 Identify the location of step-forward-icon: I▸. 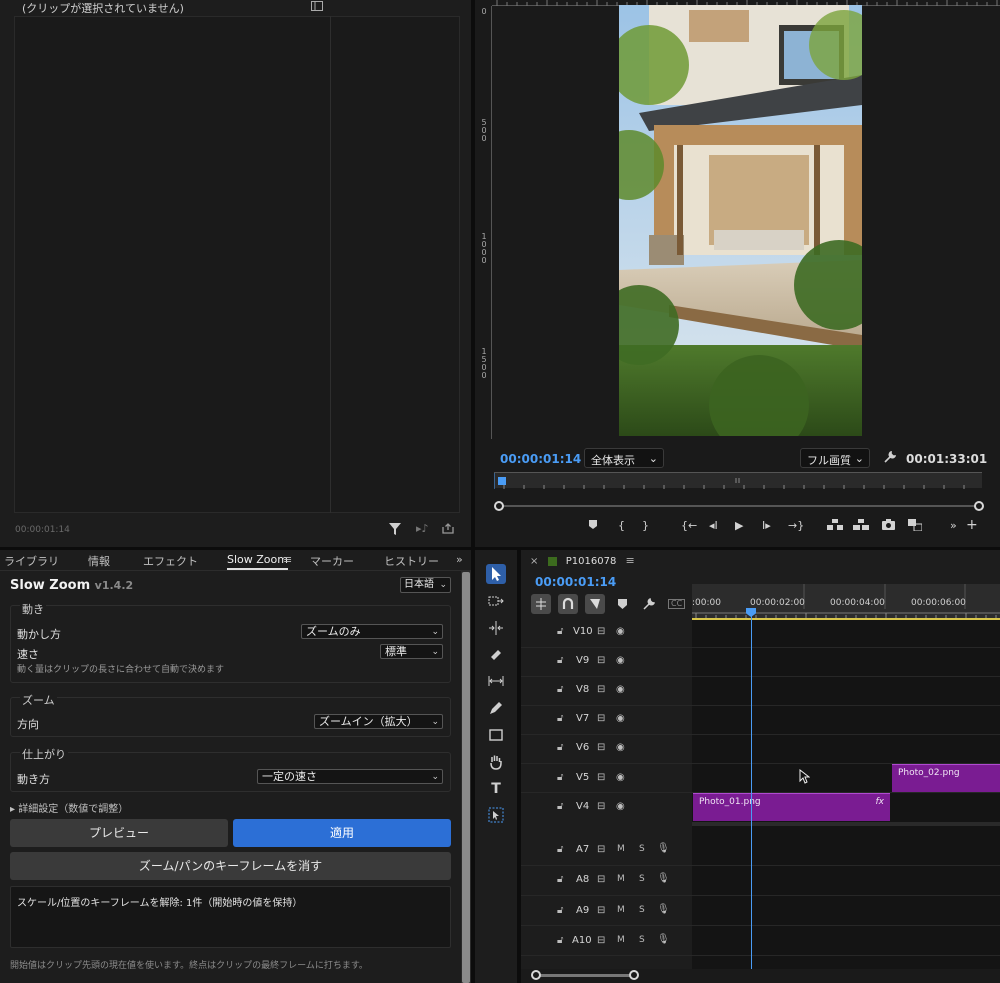
(766, 525).